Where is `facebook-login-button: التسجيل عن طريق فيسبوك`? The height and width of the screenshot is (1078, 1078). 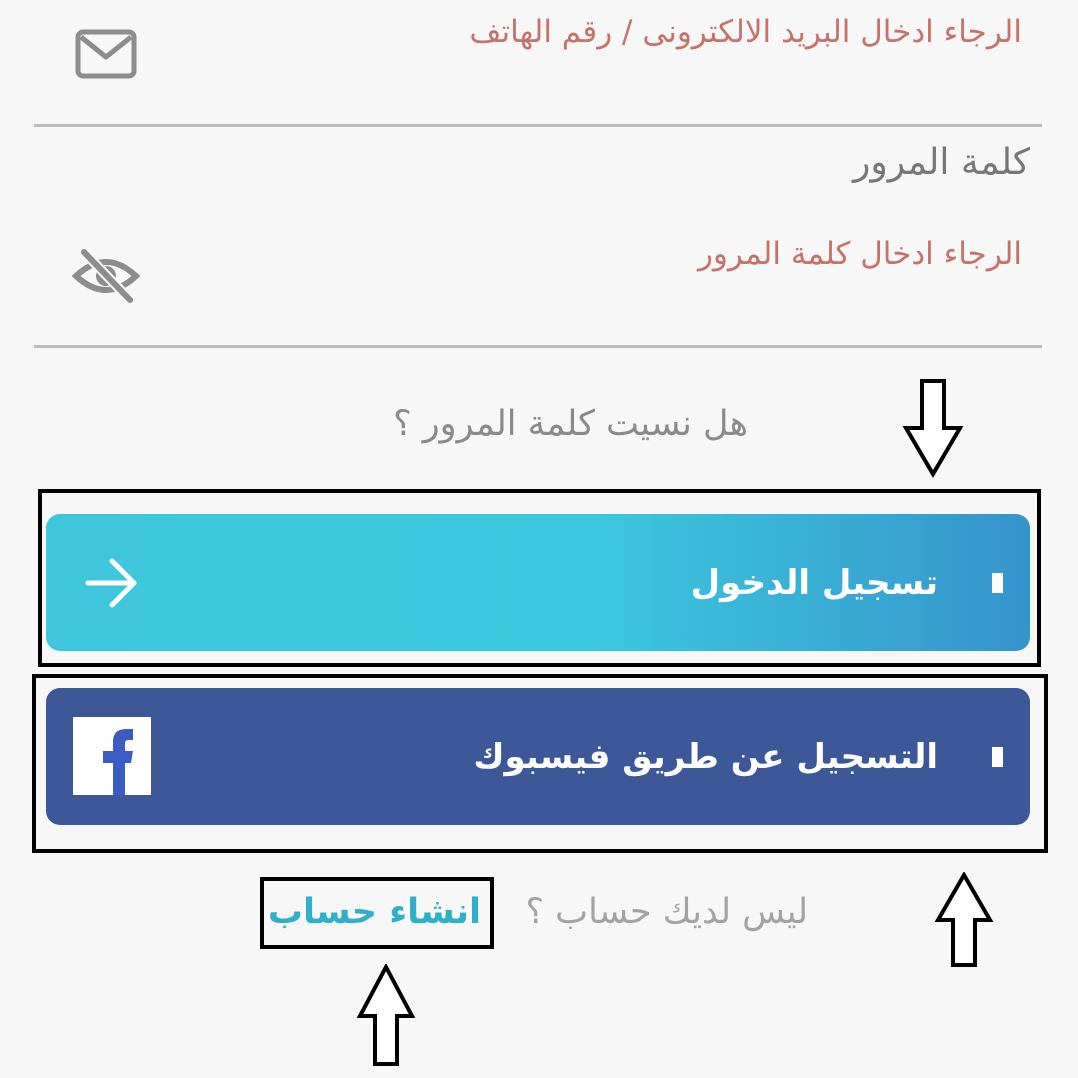 facebook-login-button: التسجيل عن طريق فيسبوك is located at coordinates (538, 756).